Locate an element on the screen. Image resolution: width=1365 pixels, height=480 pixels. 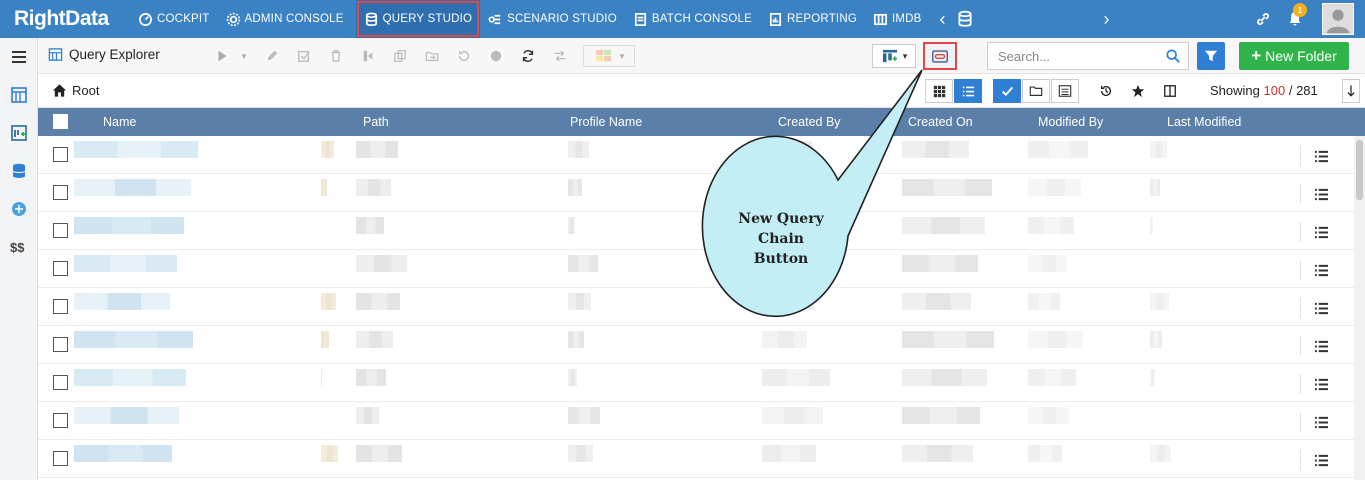
split-pane-button is located at coordinates (1170, 91).